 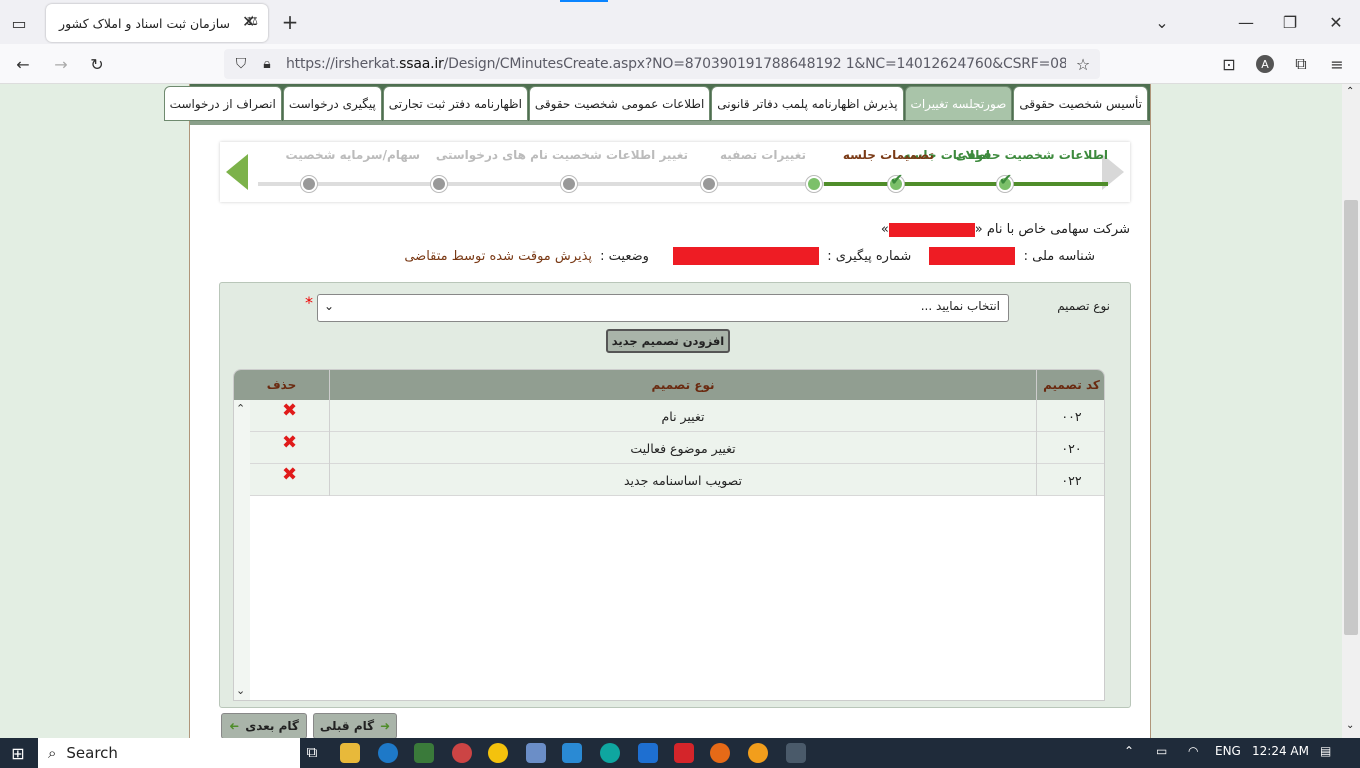 What do you see at coordinates (267, 64) in the screenshot?
I see `lock-icon: 🔒︎` at bounding box center [267, 64].